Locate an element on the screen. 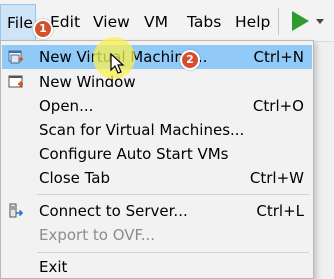 The height and width of the screenshot is (279, 334). menu-item-connect-server: Connect to Server... Ctrl+L is located at coordinates (157, 211).